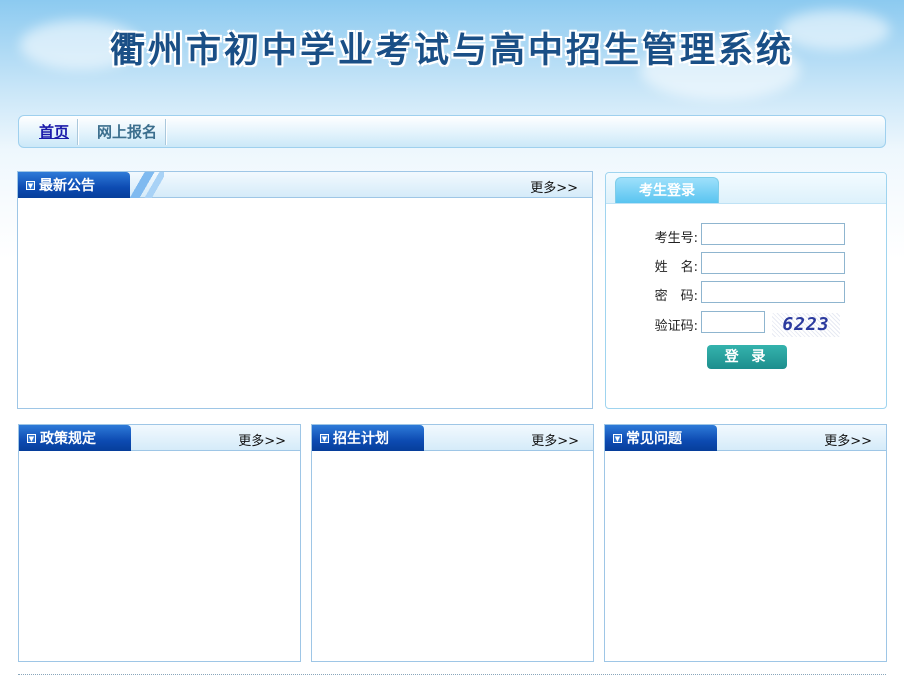 The height and width of the screenshot is (684, 904). Describe the element at coordinates (676, 267) in the screenshot. I see `name-label: 姓 名:` at that location.